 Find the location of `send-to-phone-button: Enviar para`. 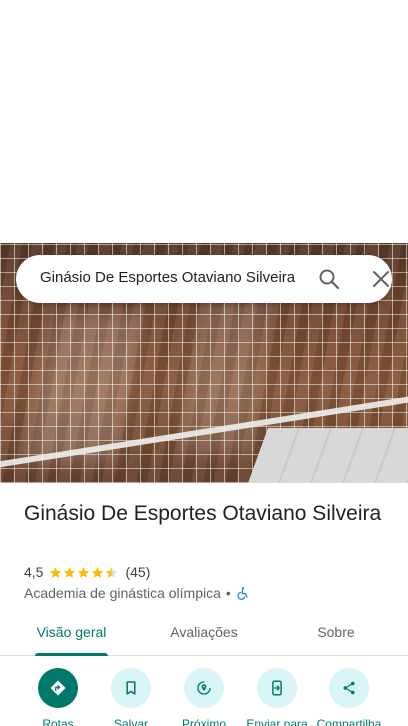

send-to-phone-button: Enviar para is located at coordinates (277, 697).